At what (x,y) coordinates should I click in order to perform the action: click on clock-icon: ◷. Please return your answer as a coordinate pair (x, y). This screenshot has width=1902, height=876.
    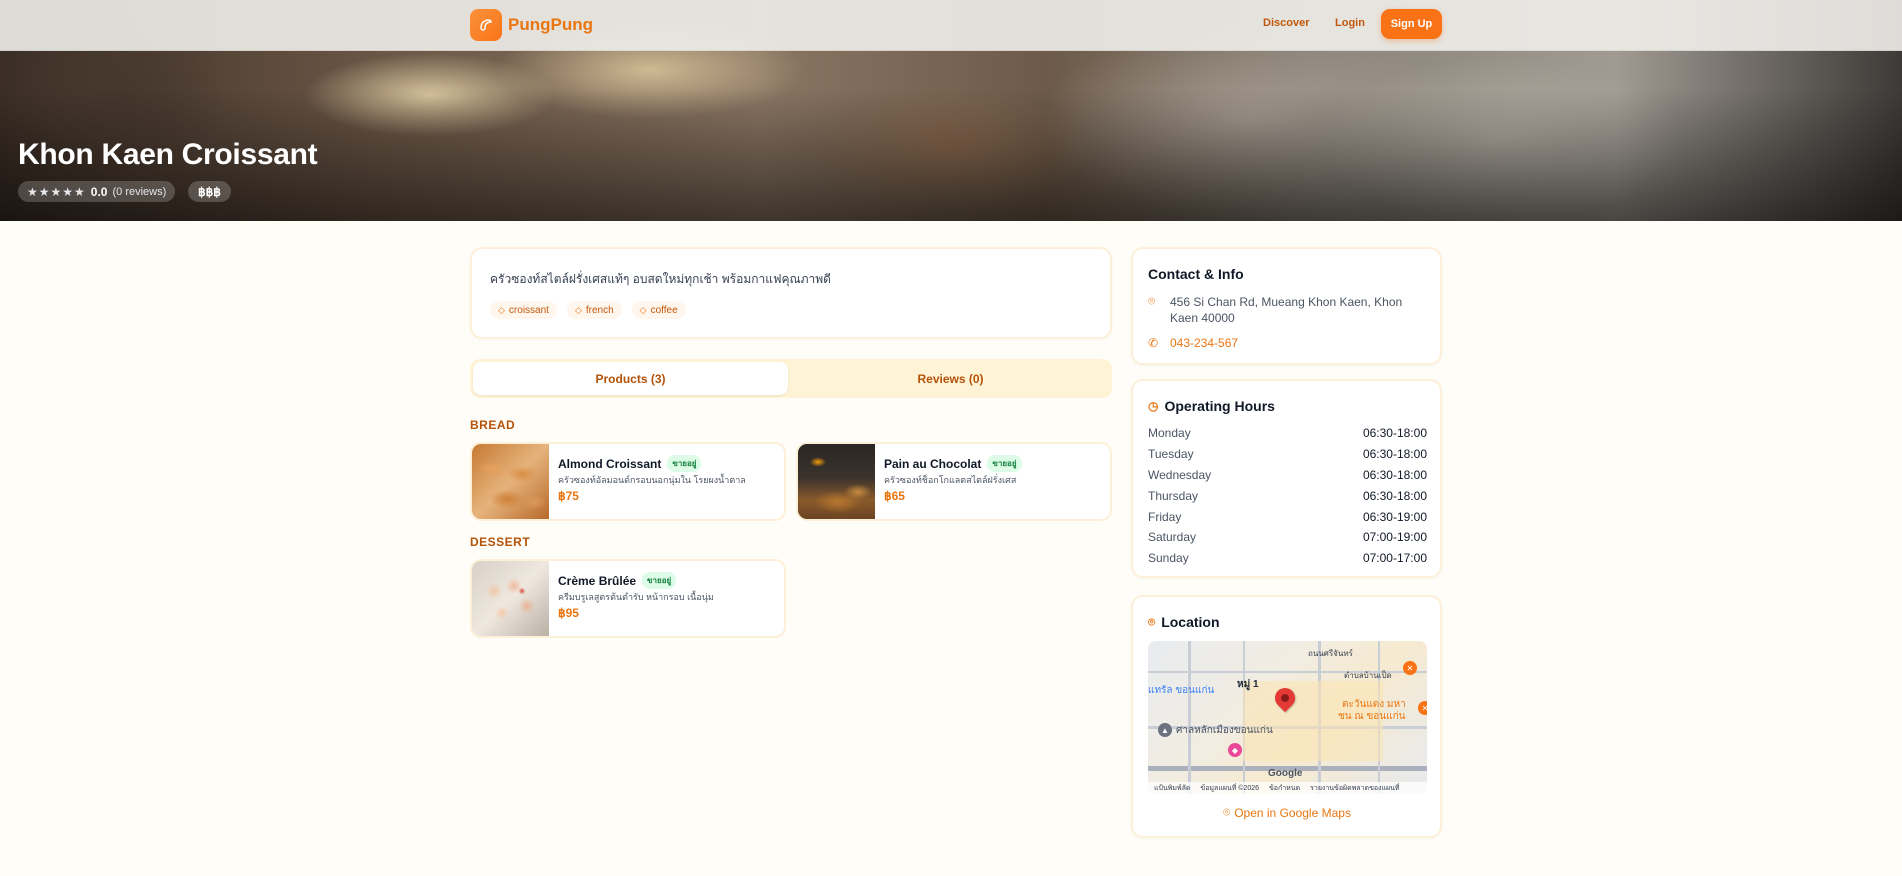
    Looking at the image, I should click on (1153, 406).